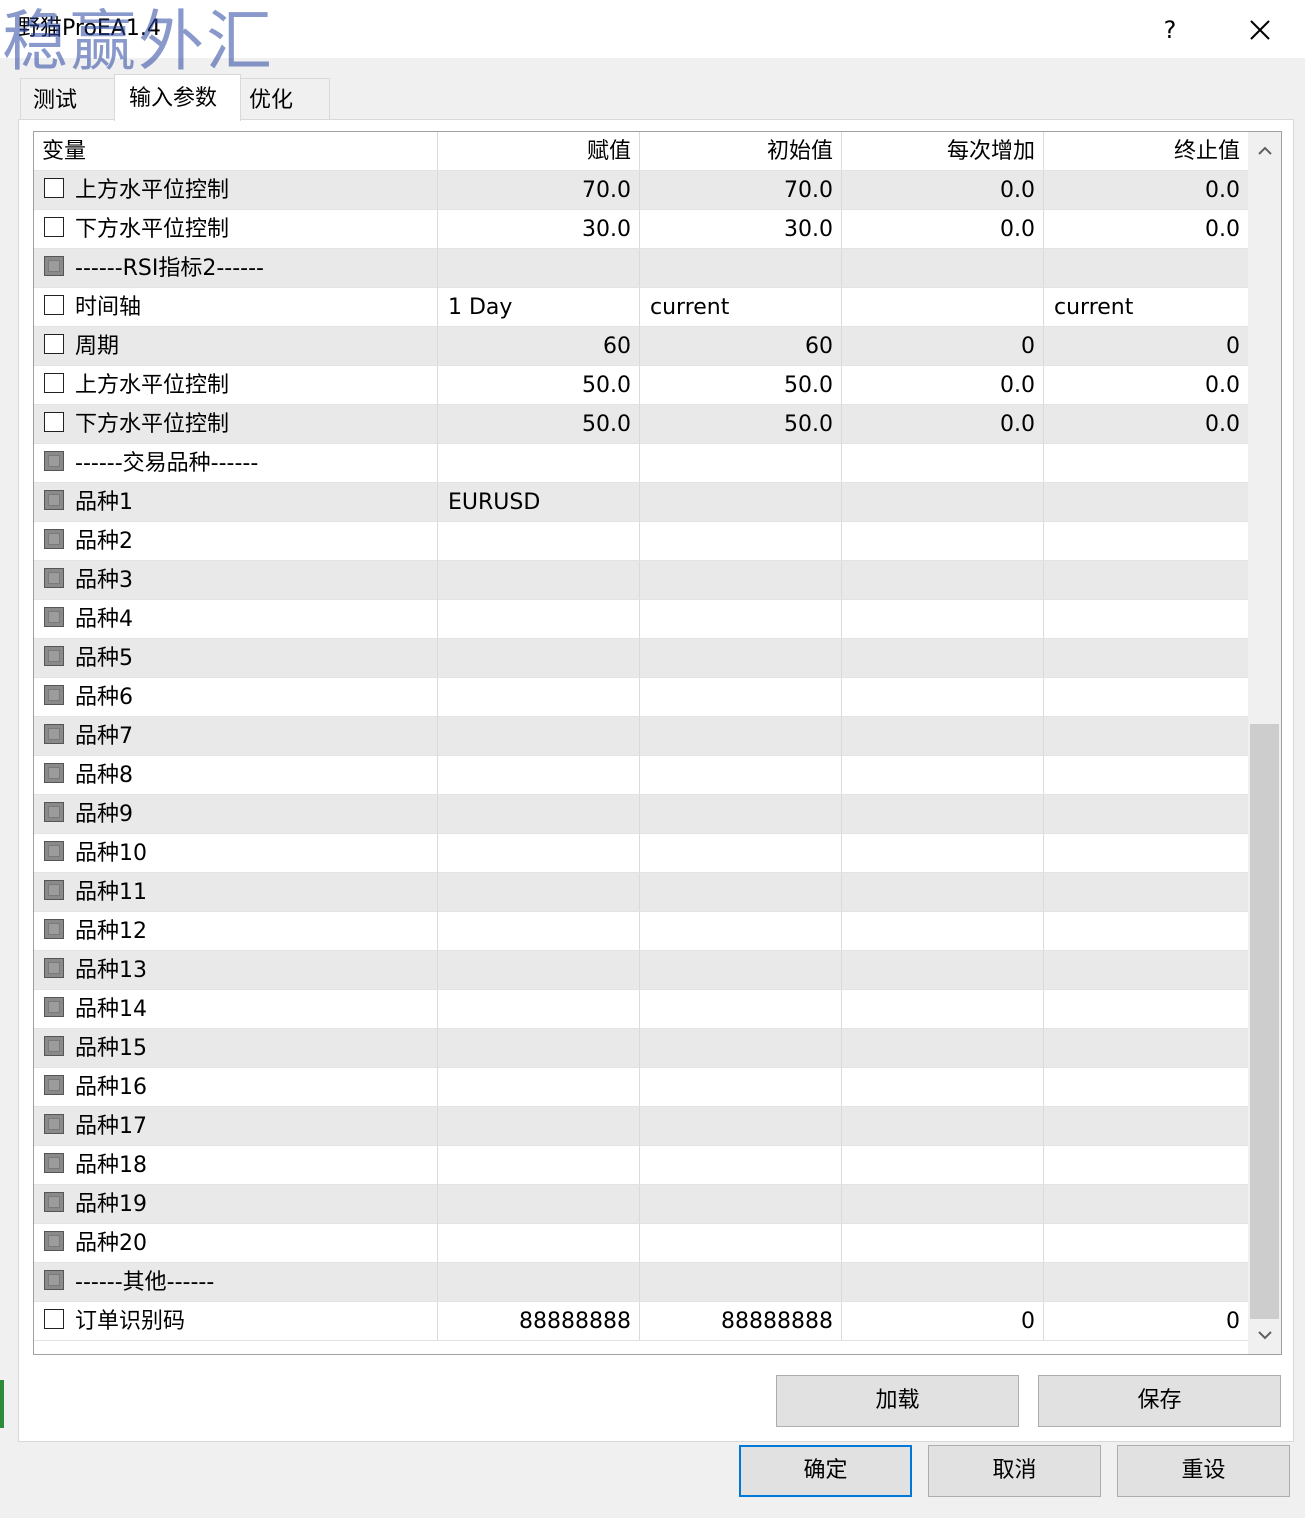 This screenshot has width=1305, height=1518. I want to click on header-variable: 变量, so click(236, 151).